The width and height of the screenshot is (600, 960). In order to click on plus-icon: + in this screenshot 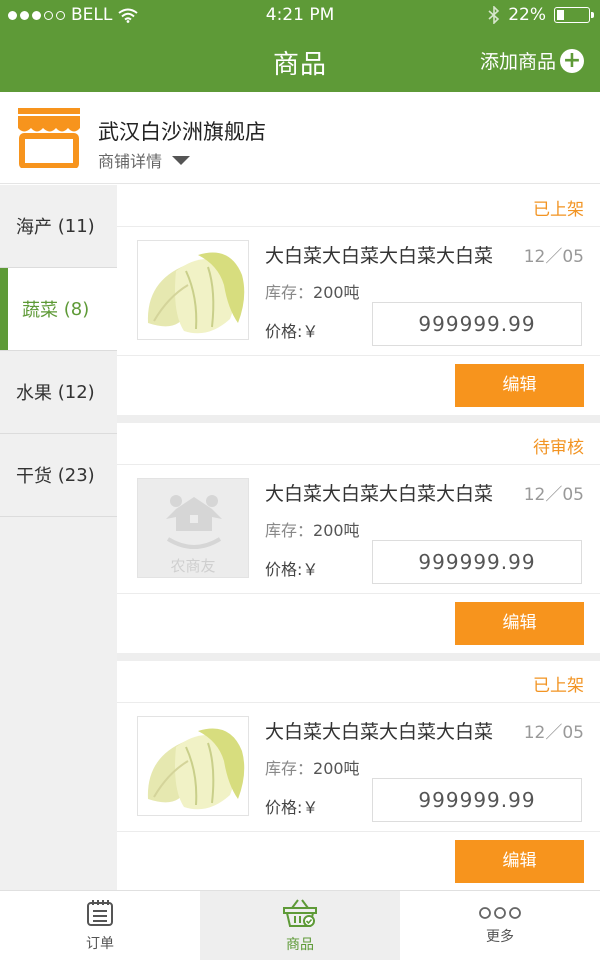, I will do `click(572, 60)`.